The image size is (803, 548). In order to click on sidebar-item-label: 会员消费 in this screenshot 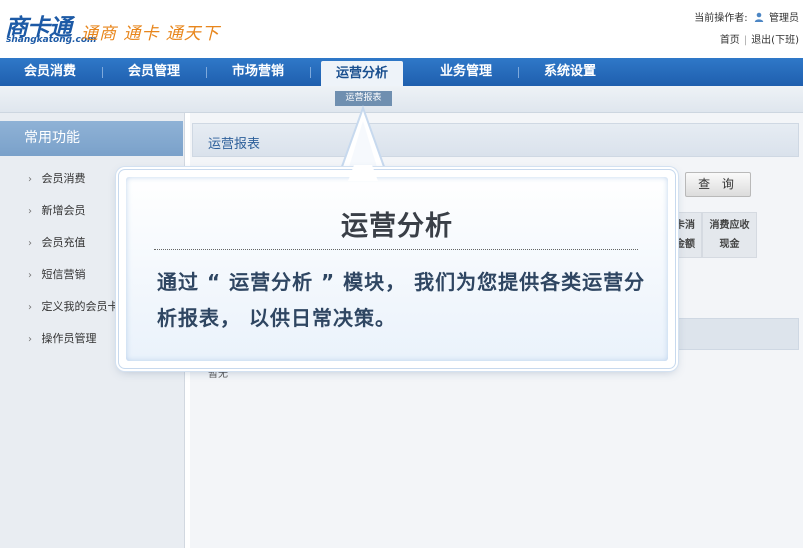, I will do `click(63, 178)`.